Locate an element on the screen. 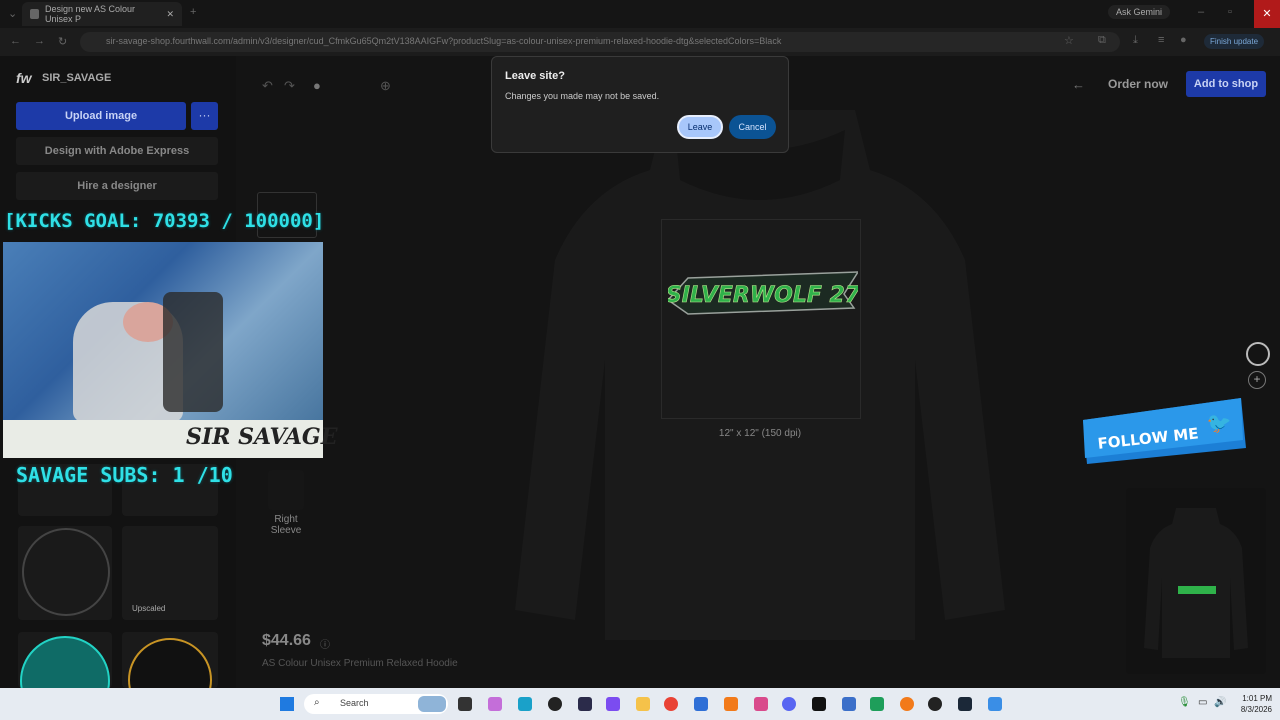 The image size is (1280, 720). sir-savage-logo: SIR SAVAGE is located at coordinates (262, 437).